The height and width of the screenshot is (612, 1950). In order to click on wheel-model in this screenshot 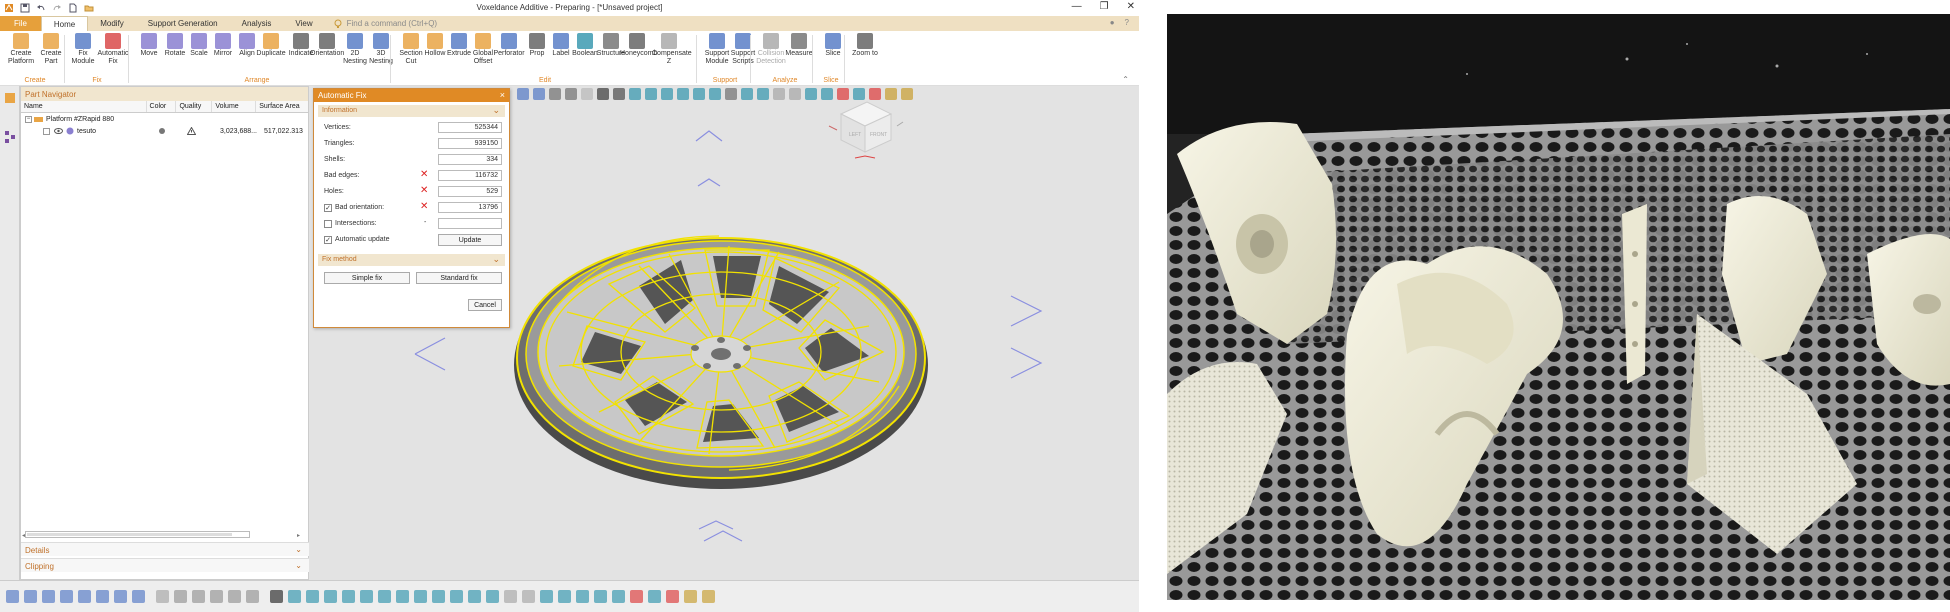, I will do `click(721, 362)`.